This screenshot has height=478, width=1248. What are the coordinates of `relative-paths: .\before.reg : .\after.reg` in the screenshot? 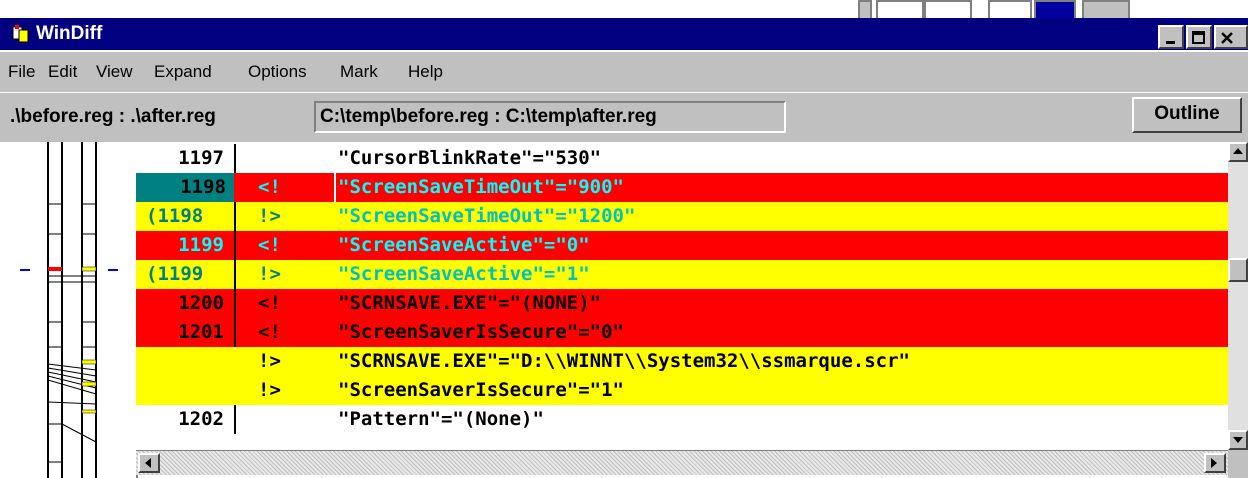 It's located at (113, 116).